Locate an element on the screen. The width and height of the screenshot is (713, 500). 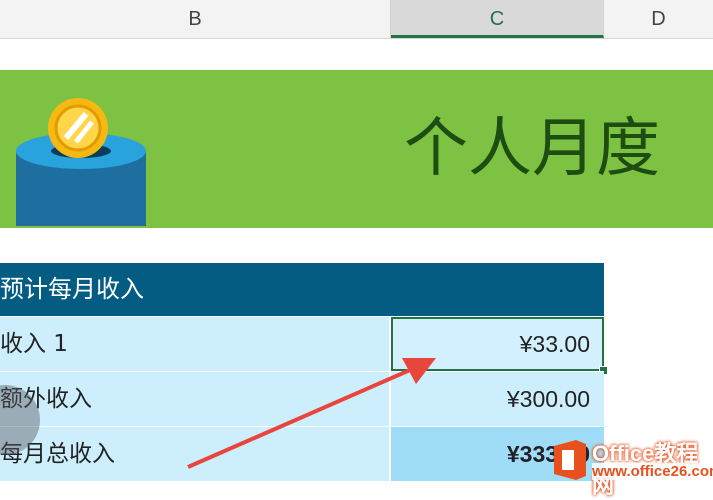
watermark-url: www.office26.com is located at coordinates (652, 471).